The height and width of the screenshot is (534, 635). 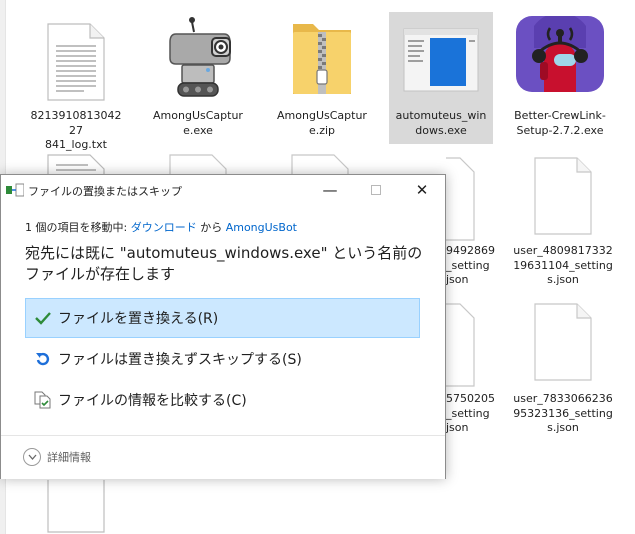 I want to click on maximize-icon, so click(x=376, y=190).